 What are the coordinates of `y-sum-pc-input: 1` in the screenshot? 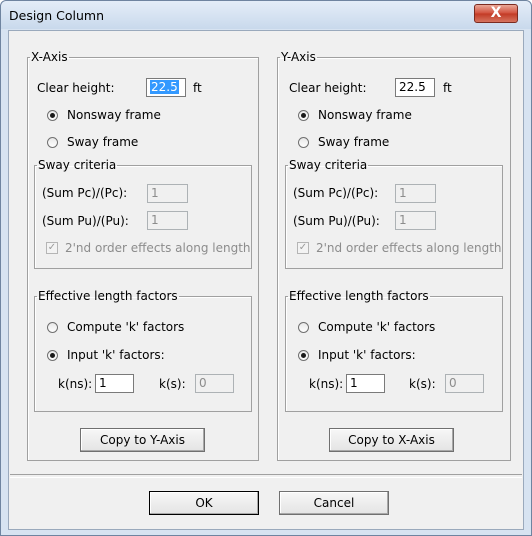 It's located at (415, 193).